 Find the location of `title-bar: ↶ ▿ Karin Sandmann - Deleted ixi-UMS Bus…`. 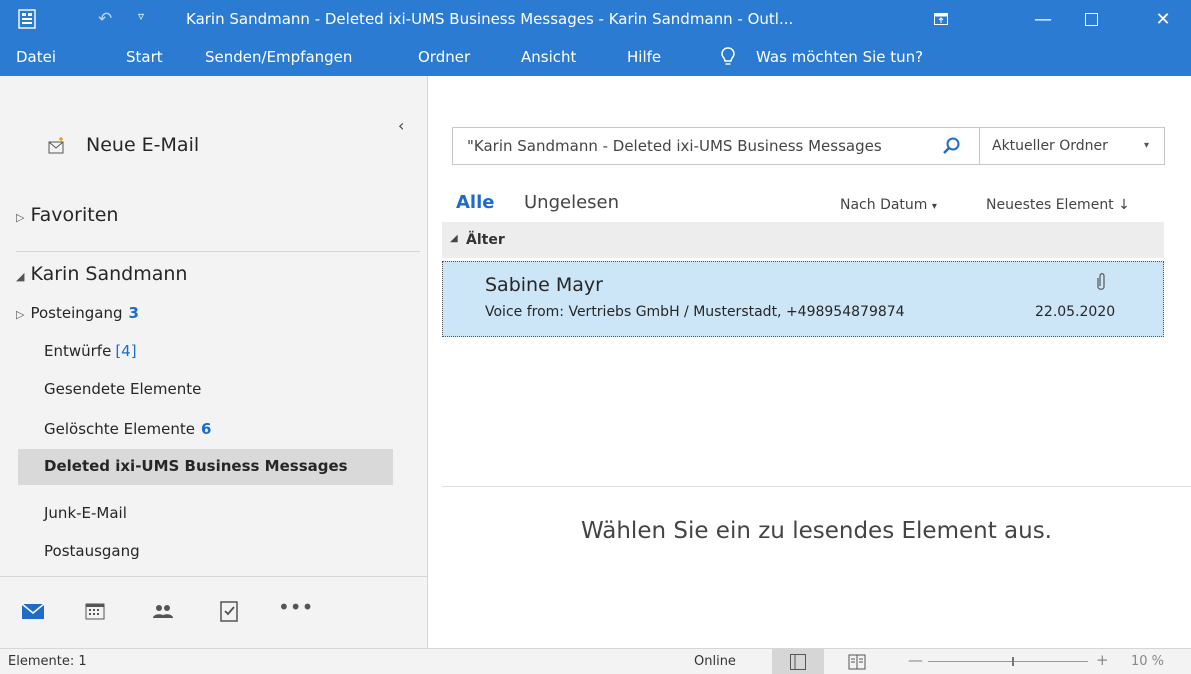

title-bar: ↶ ▿ Karin Sandmann - Deleted ixi-UMS Bus… is located at coordinates (595, 19).